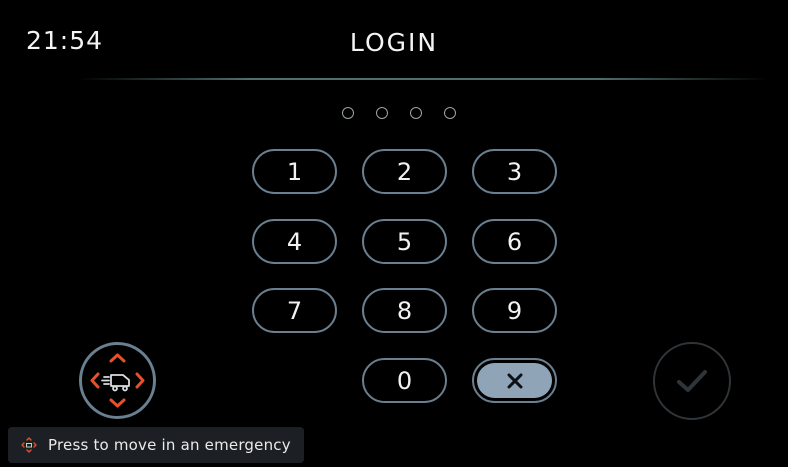 The image size is (788, 467). Describe the element at coordinates (514, 310) in the screenshot. I see `key-9: 9` at that location.